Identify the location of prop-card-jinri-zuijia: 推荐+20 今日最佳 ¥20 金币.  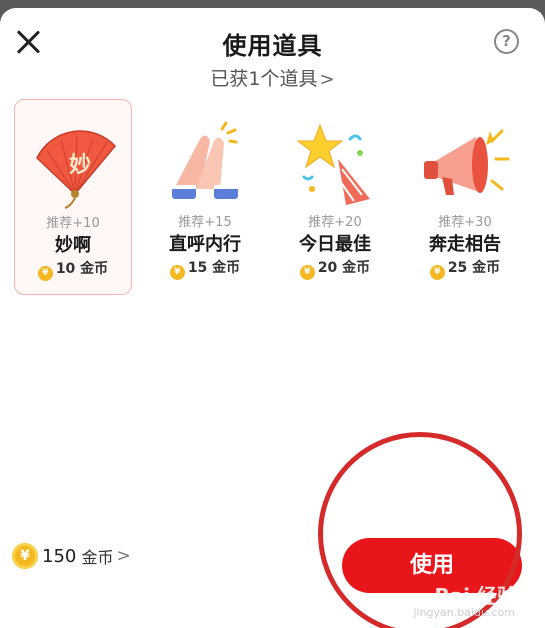
(335, 197).